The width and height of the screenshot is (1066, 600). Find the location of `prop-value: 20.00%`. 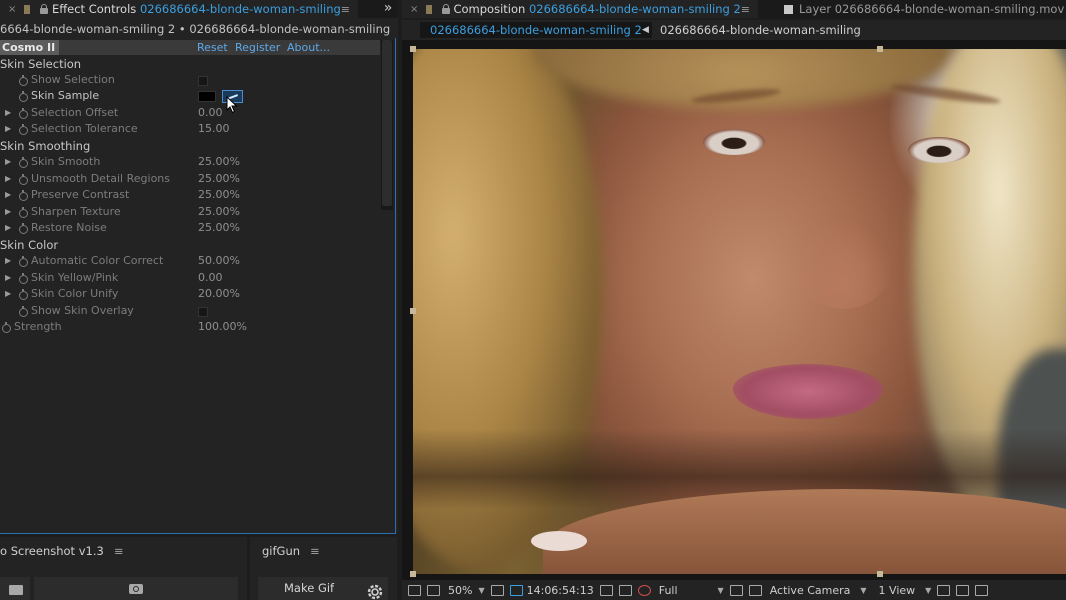

prop-value: 20.00% is located at coordinates (219, 294).